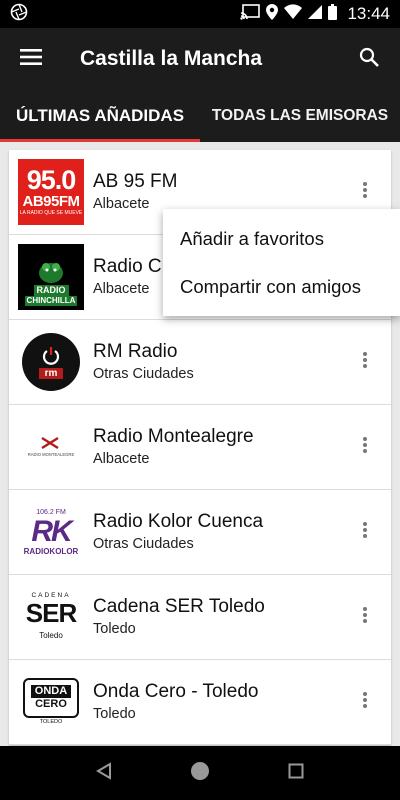 Image resolution: width=400 pixels, height=800 pixels. I want to click on logo-text: SER, so click(51, 613).